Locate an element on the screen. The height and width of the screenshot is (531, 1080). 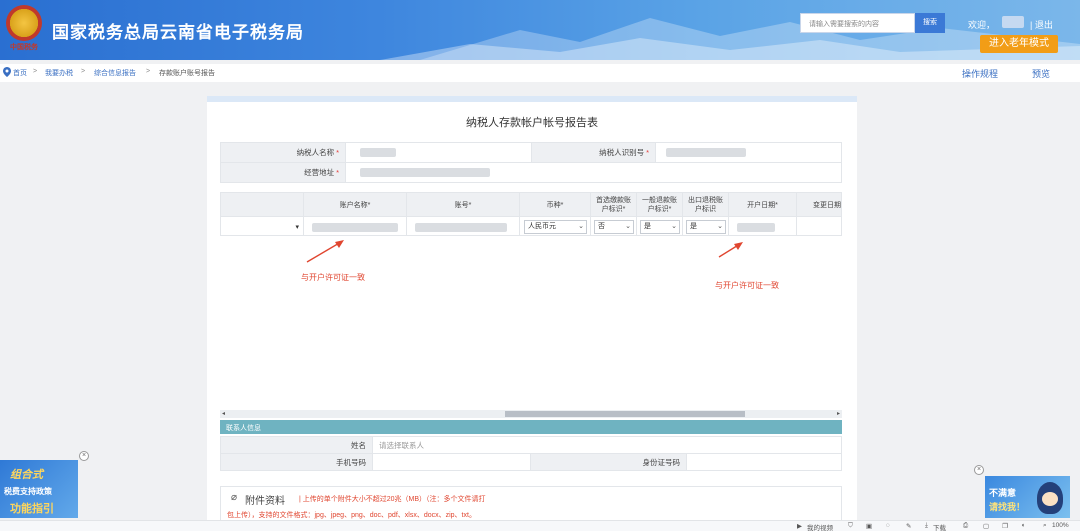
contact-section-title: 联系人信息 is located at coordinates (531, 427).